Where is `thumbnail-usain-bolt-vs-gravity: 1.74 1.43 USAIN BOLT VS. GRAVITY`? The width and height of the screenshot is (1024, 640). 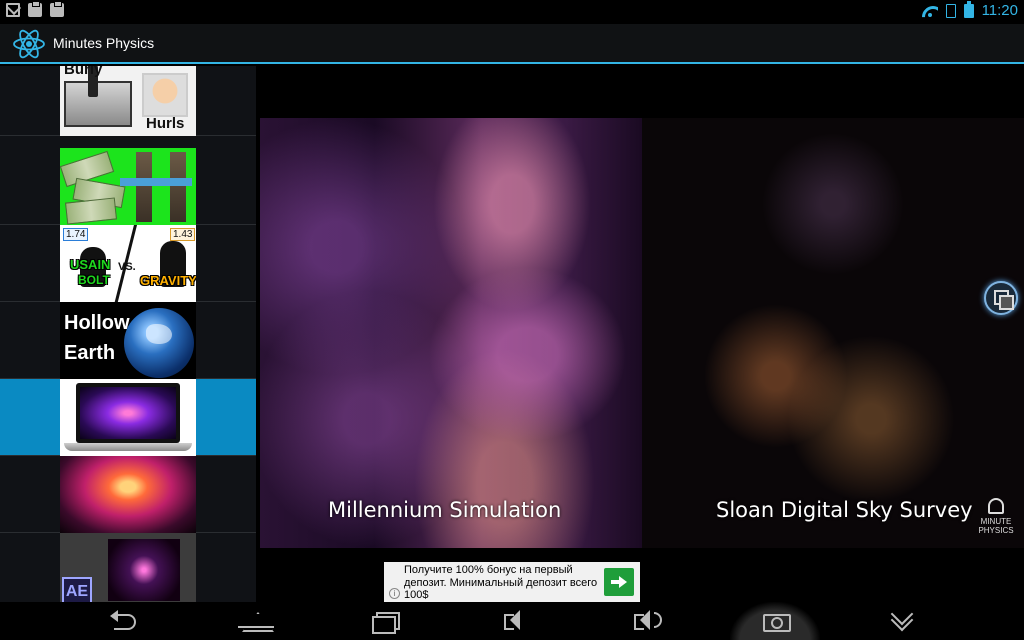 thumbnail-usain-bolt-vs-gravity: 1.74 1.43 USAIN BOLT VS. GRAVITY is located at coordinates (128, 263).